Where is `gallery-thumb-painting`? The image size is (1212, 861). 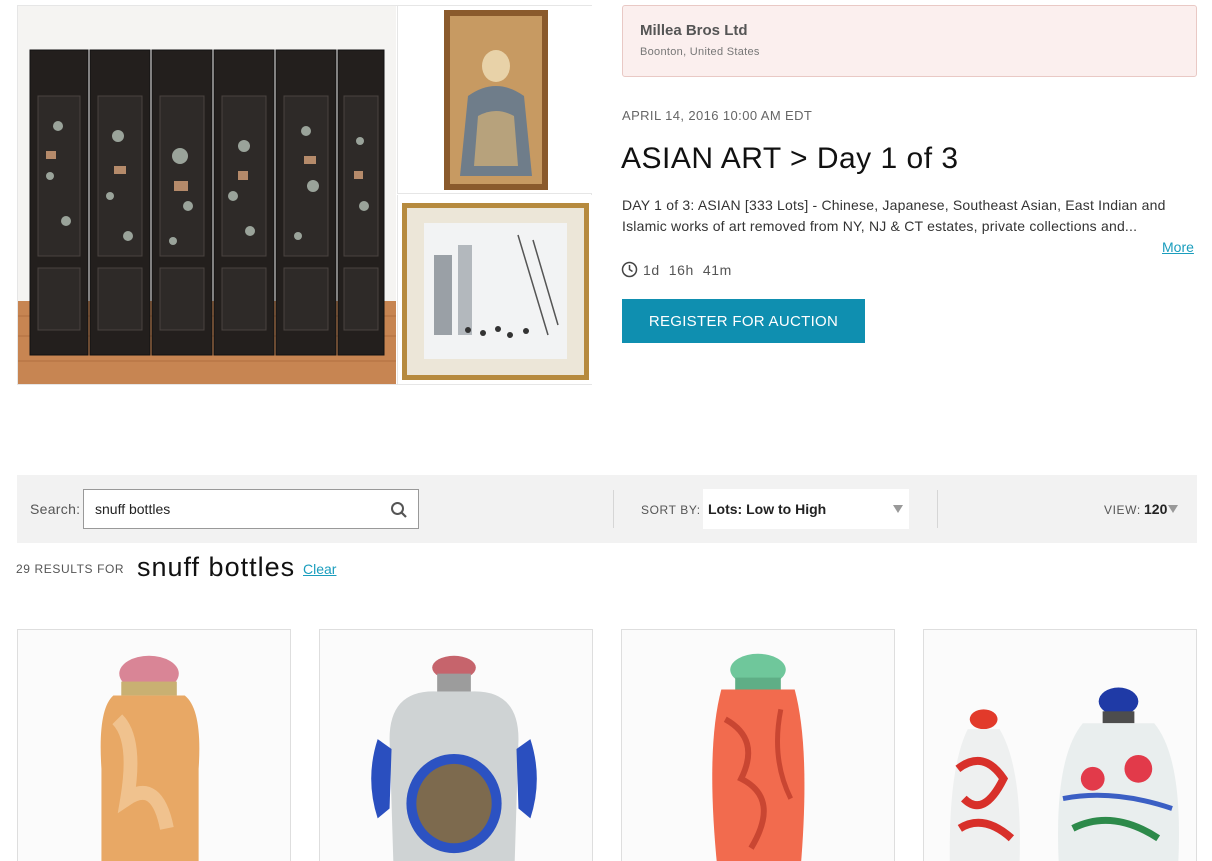
gallery-thumb-painting is located at coordinates (494, 100).